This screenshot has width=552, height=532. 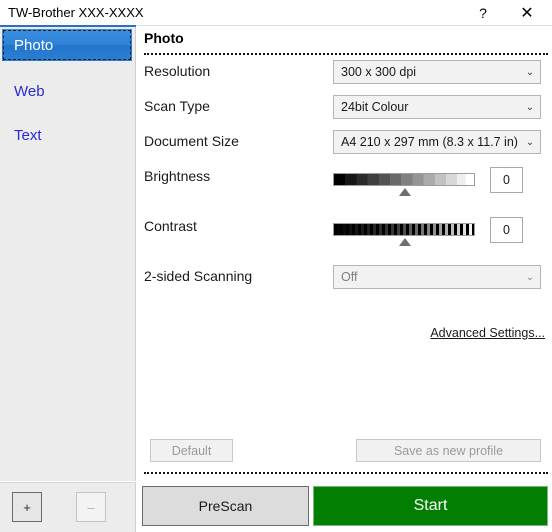 I want to click on sidebar-item-text: Text, so click(x=67, y=135).